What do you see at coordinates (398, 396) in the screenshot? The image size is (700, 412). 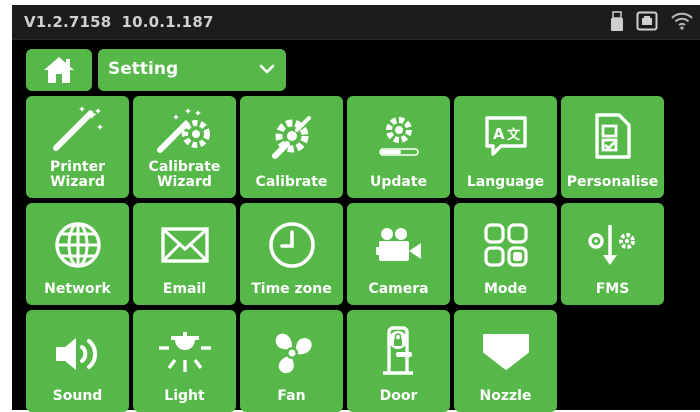 I see `tile-label: Door` at bounding box center [398, 396].